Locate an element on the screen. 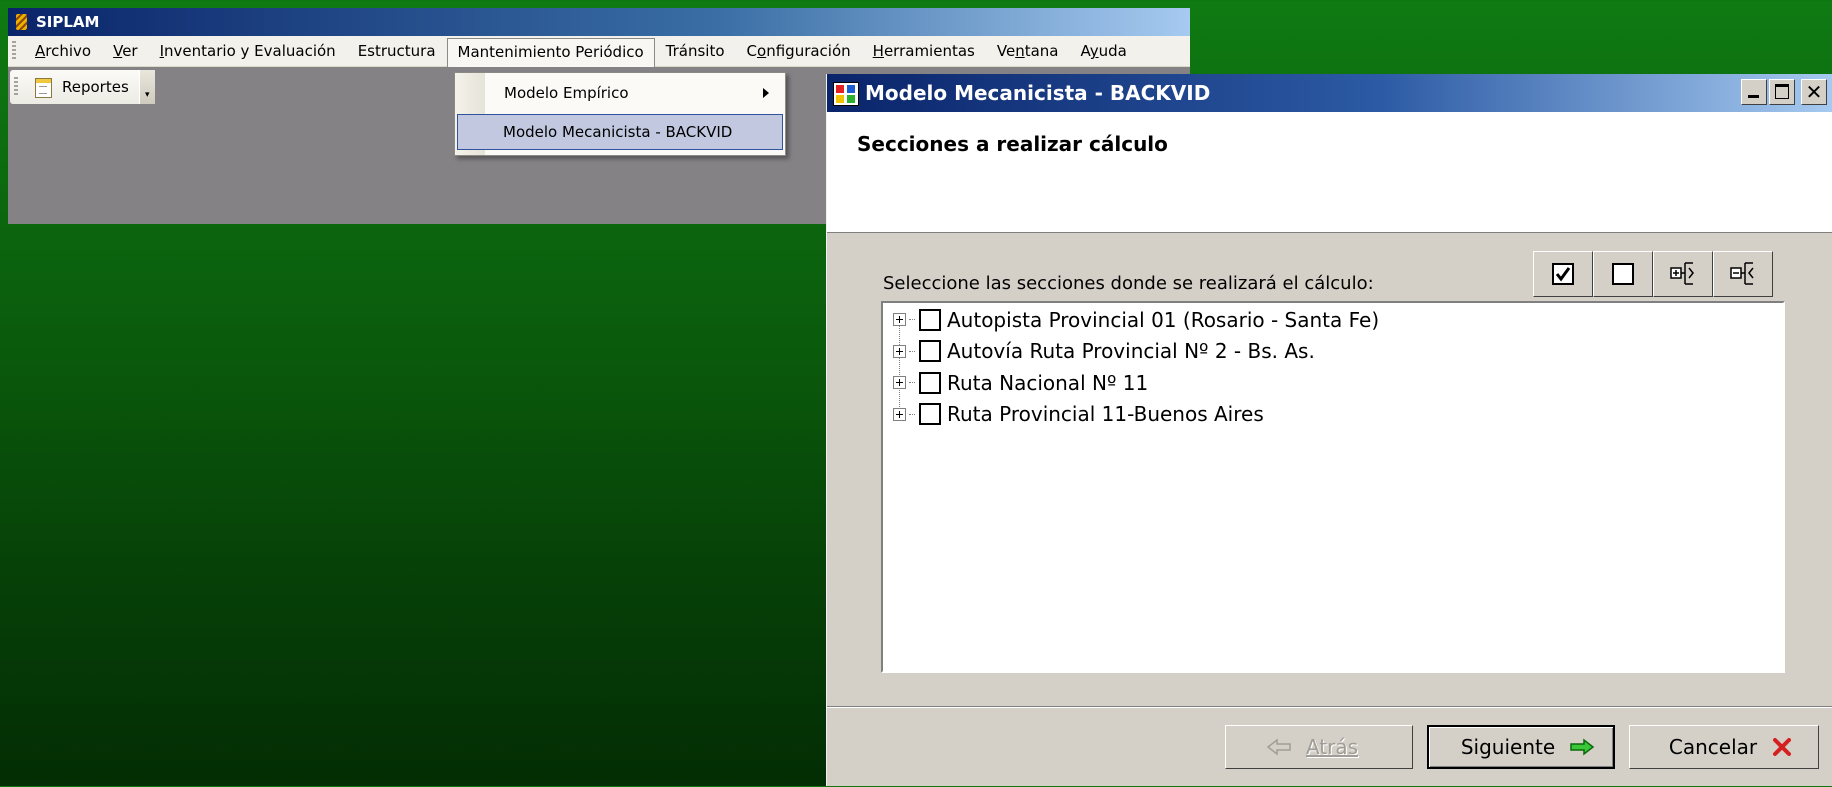 The height and width of the screenshot is (787, 1832). submenu-arrow-icon is located at coordinates (766, 93).